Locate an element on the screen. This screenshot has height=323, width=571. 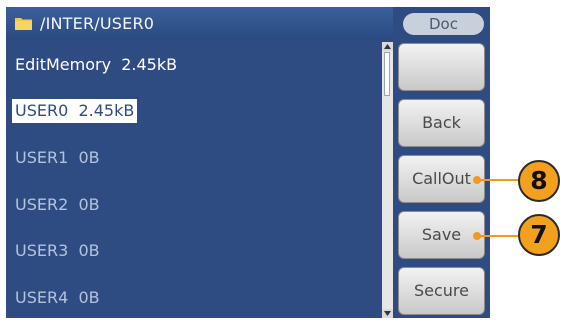
secure-button: Secure is located at coordinates (441, 291).